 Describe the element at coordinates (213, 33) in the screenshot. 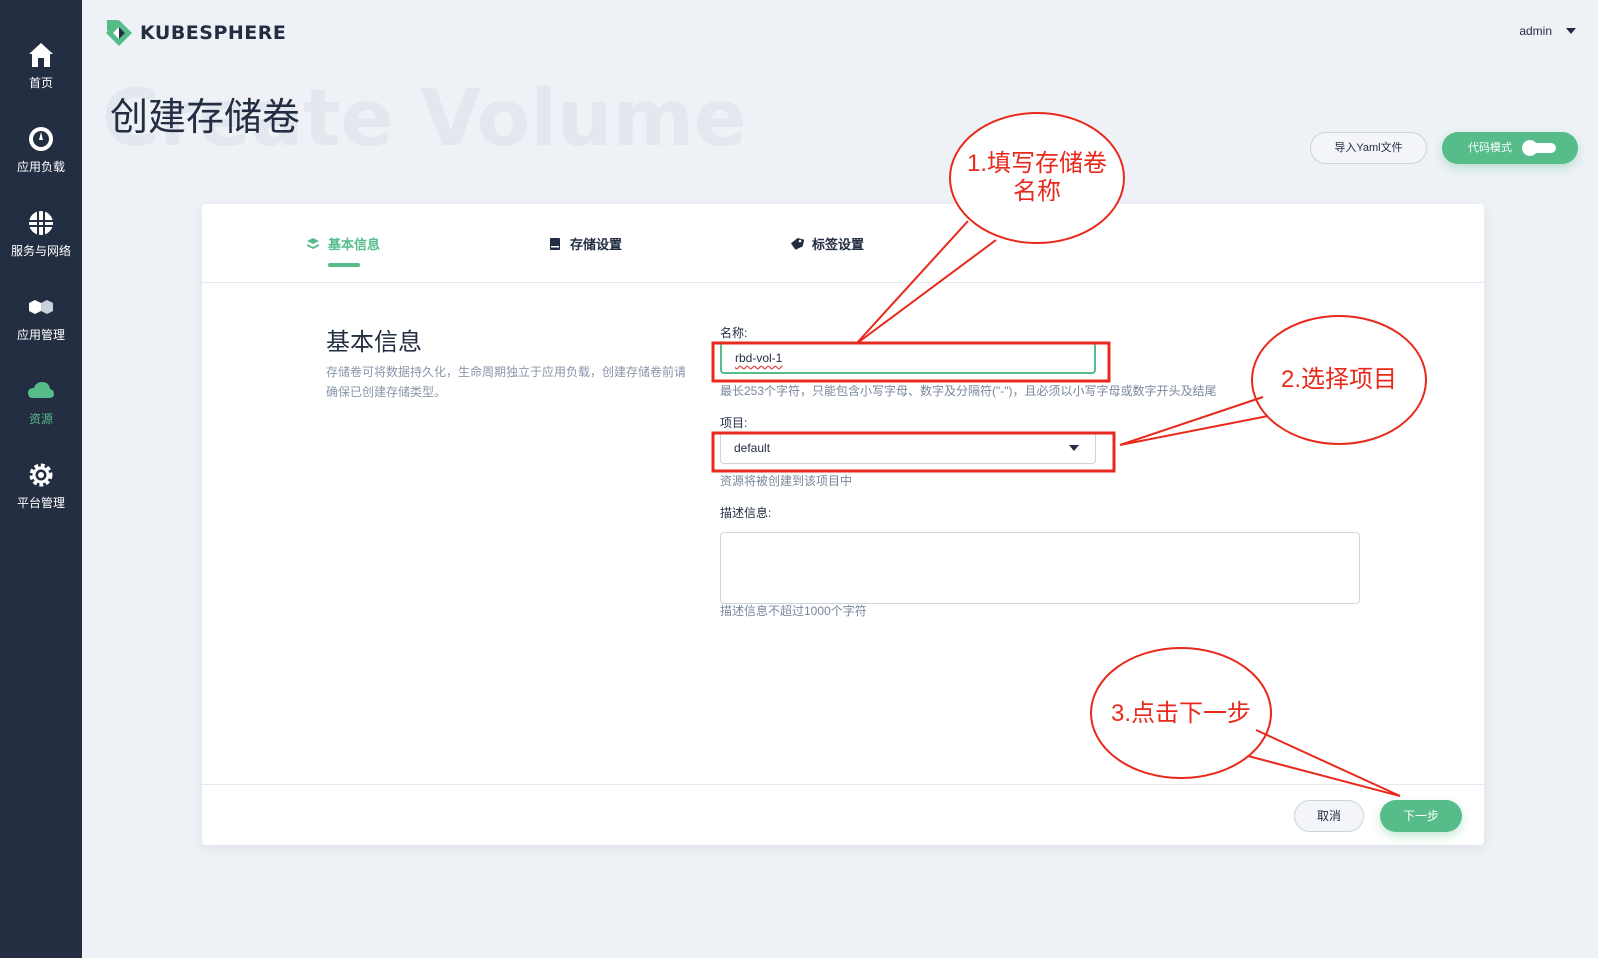

I see `brand-name: KUBESPHERE` at that location.